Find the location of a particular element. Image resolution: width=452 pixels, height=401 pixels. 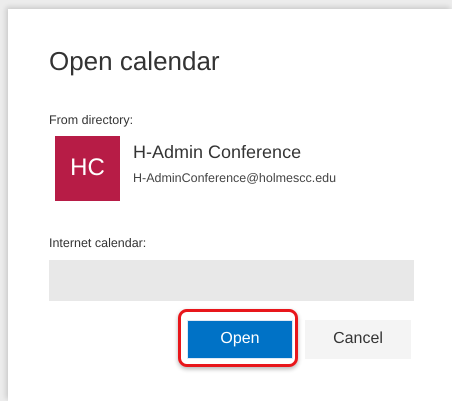

field-label: Internet calendar: is located at coordinates (98, 243).